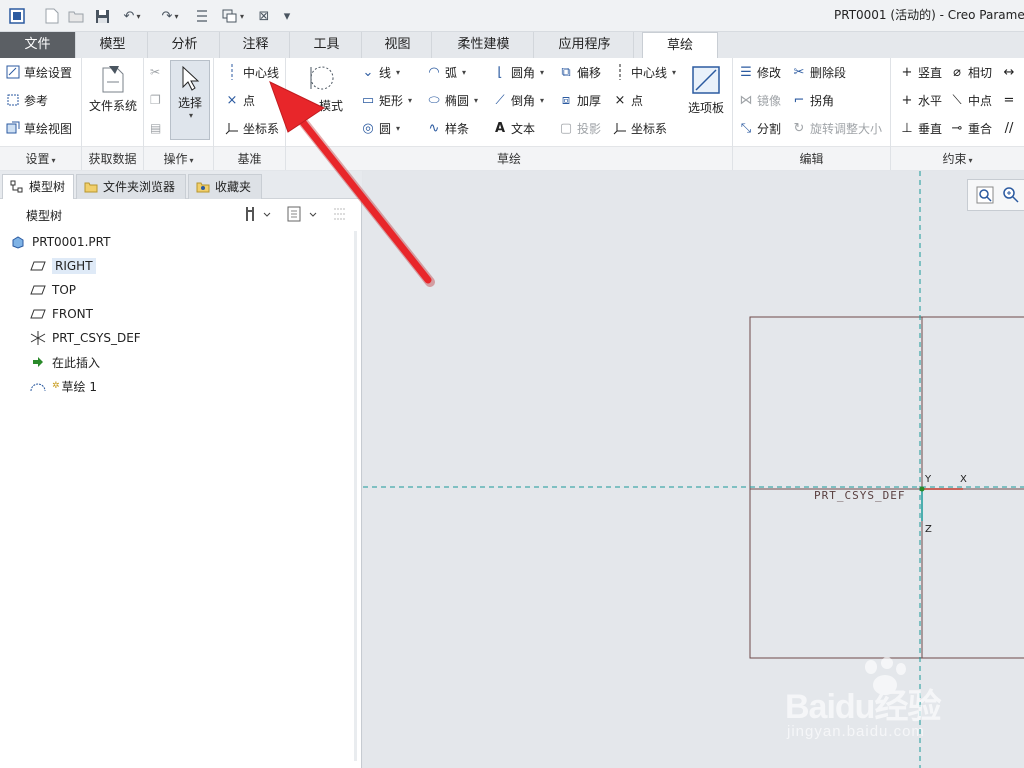 This screenshot has width=1024, height=768. Describe the element at coordinates (811, 158) in the screenshot. I see `group-edit-label: 编辑` at that location.